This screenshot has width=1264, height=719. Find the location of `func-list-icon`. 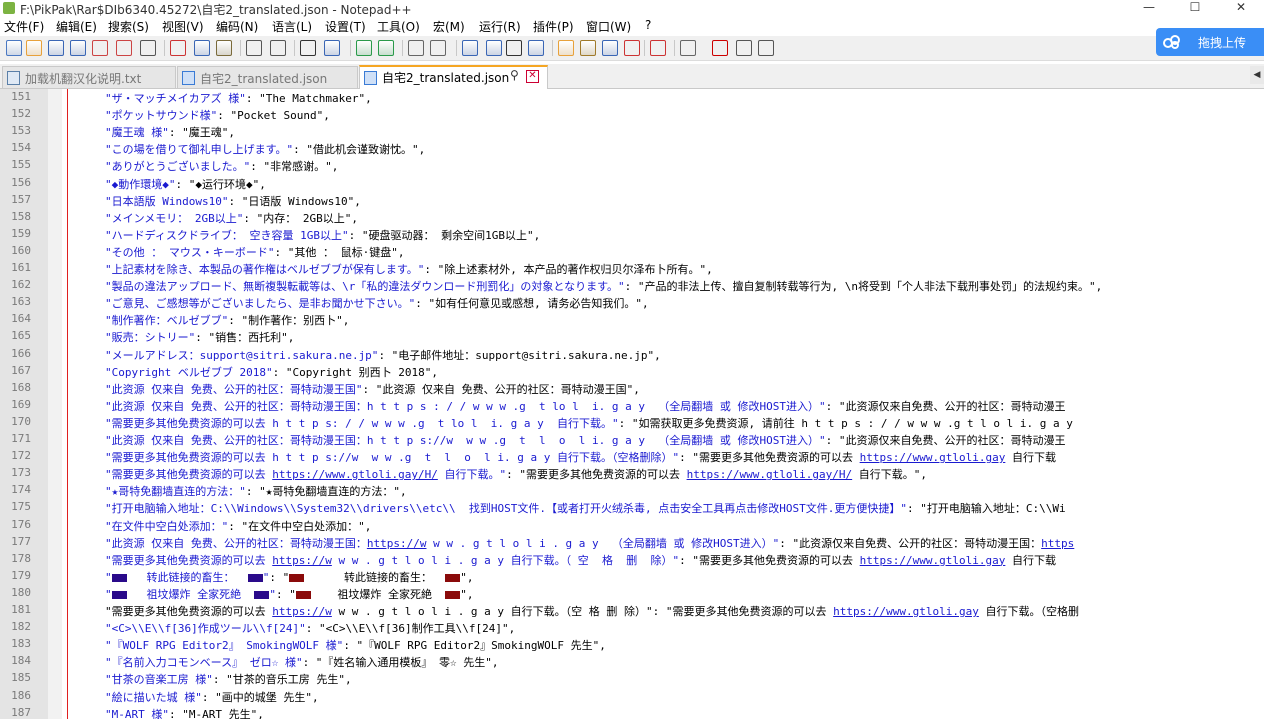

func-list-icon is located at coordinates (588, 48).